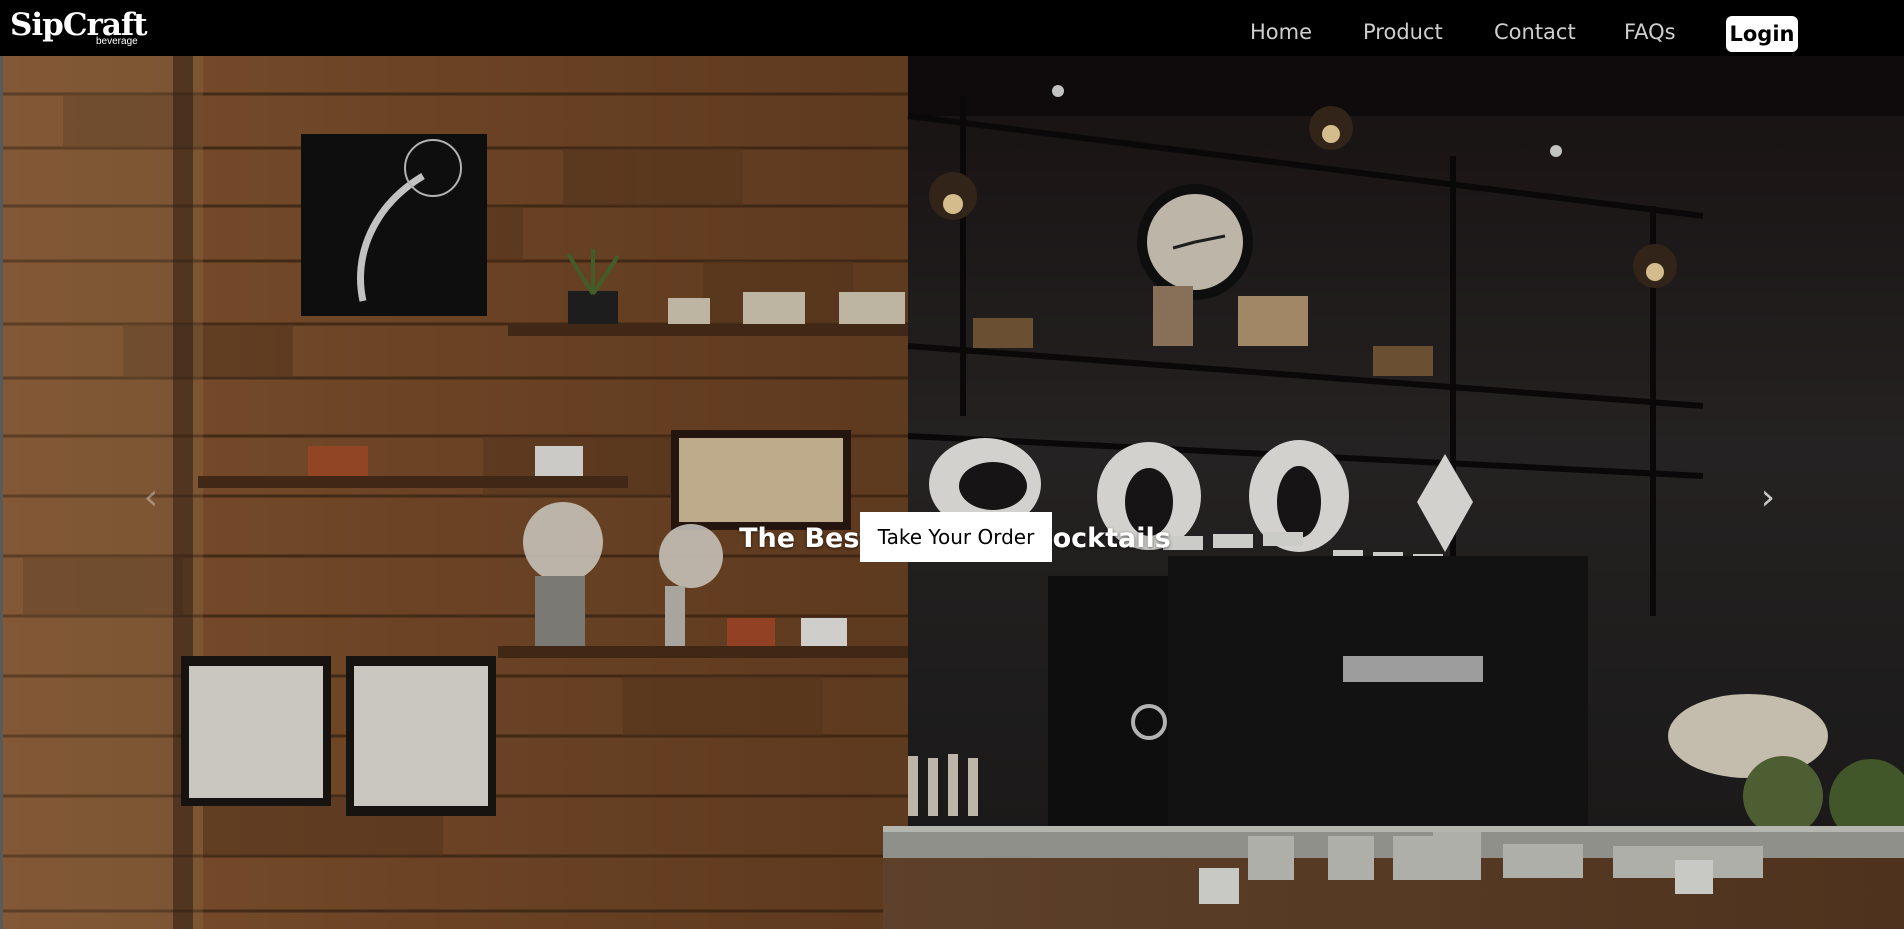 This screenshot has height=929, width=1904. I want to click on brand-logo: SipCraft beverage, so click(79, 28).